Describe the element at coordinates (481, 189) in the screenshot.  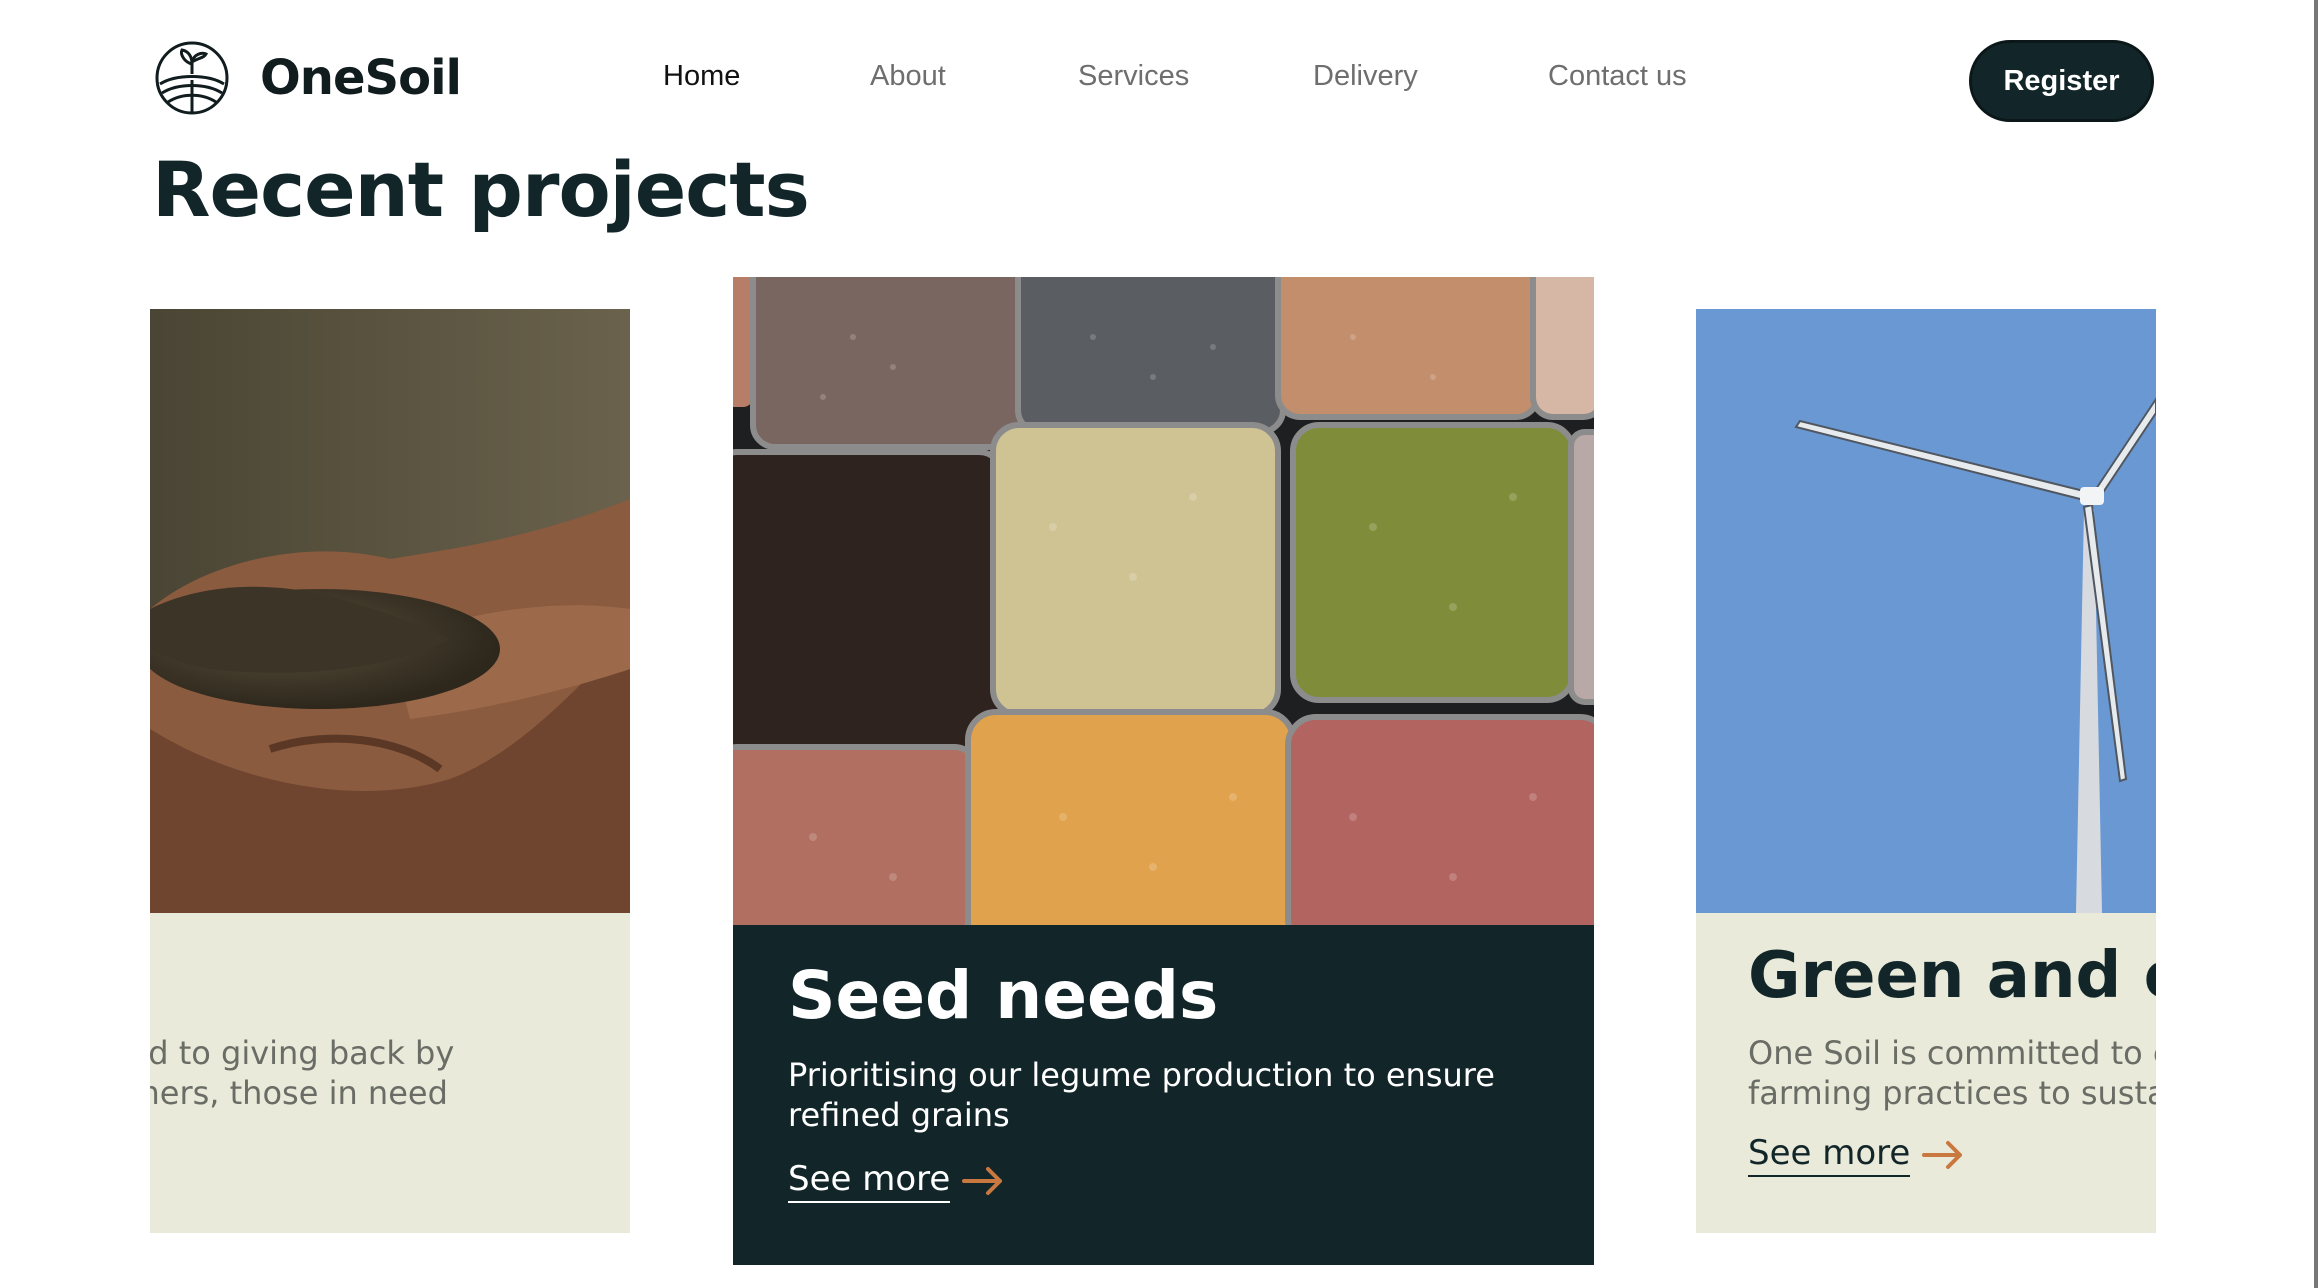
I see `page-title: Recent projects` at that location.